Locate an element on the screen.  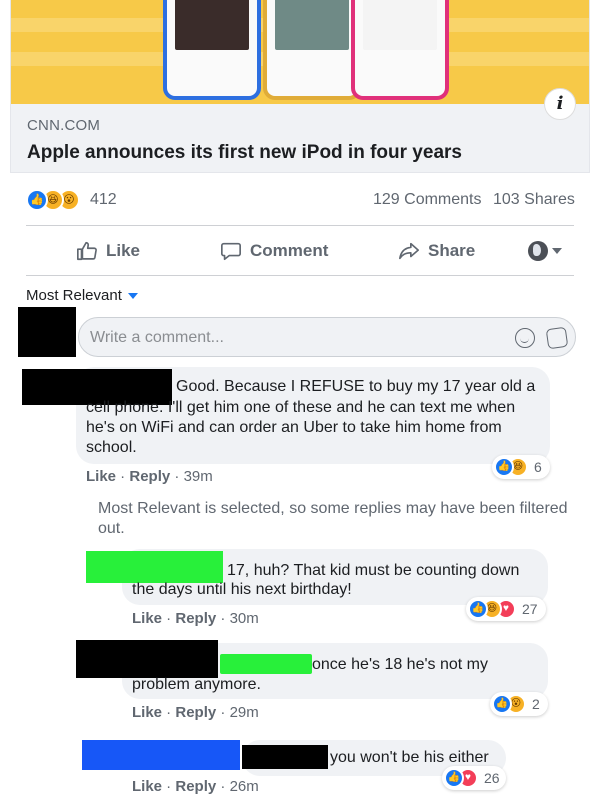
share-button: Share is located at coordinates (436, 251).